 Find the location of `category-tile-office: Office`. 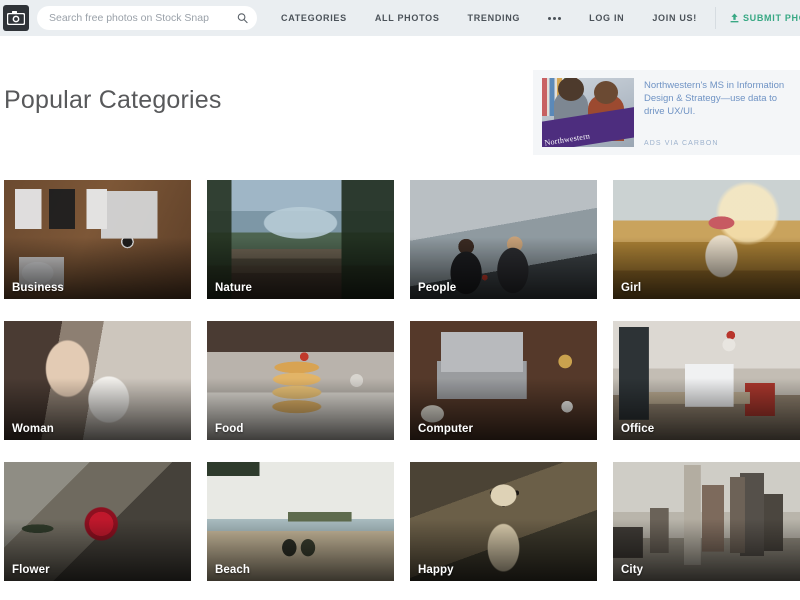

category-tile-office: Office is located at coordinates (706, 380).